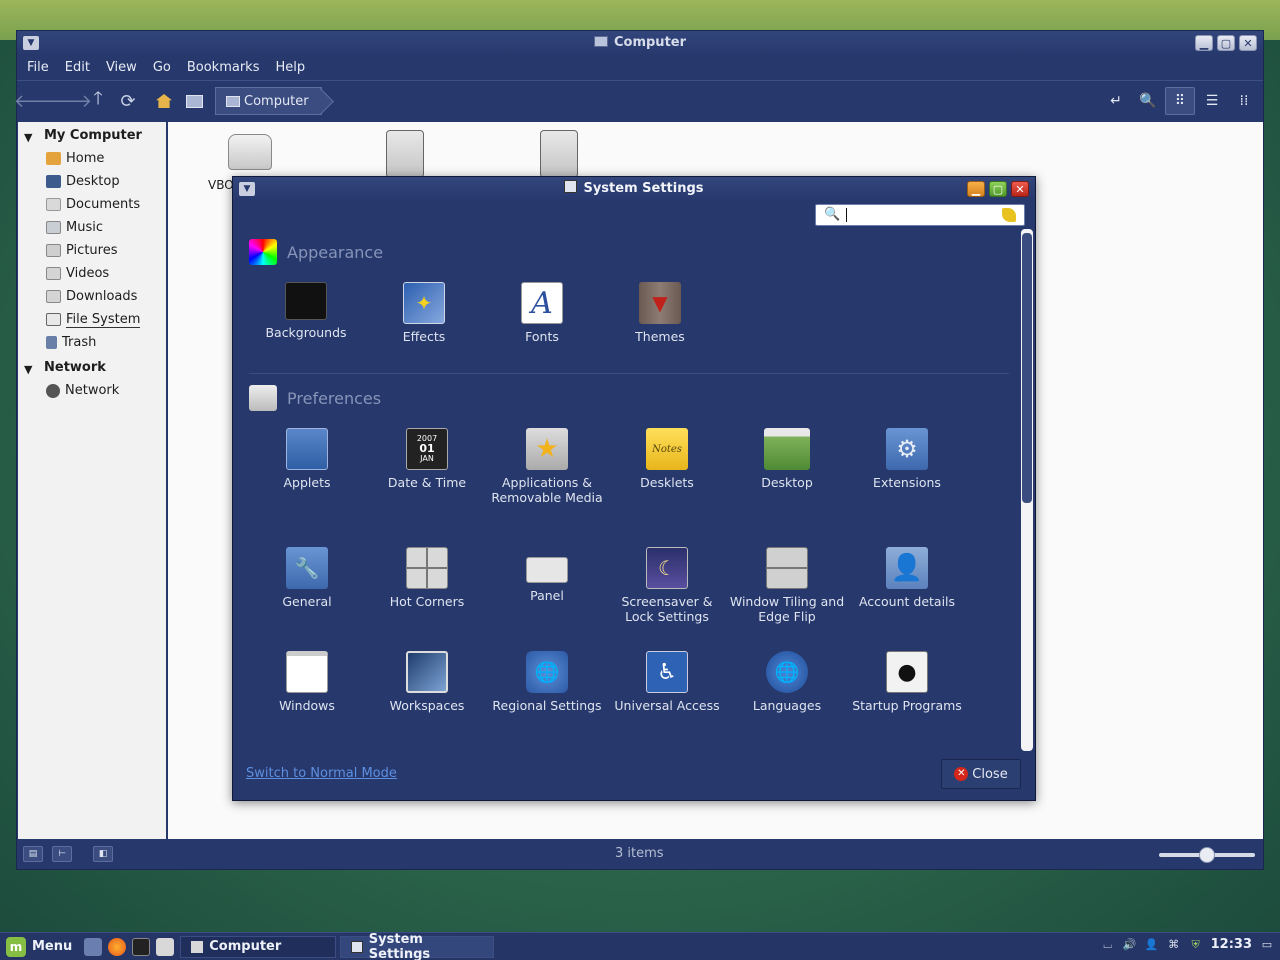 This screenshot has height=960, width=1280. What do you see at coordinates (907, 682) in the screenshot?
I see `item-startup-programs: ● Startup Programs` at bounding box center [907, 682].